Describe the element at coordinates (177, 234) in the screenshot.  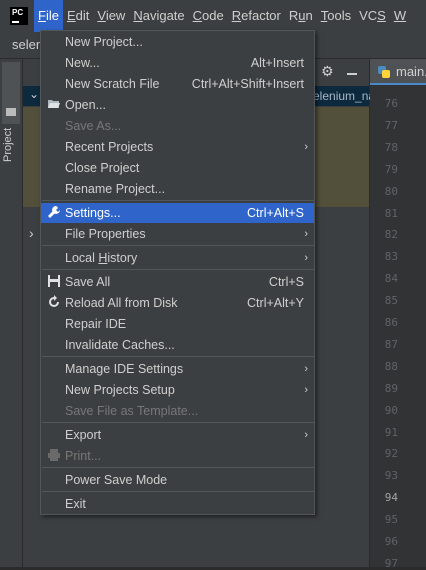
I see `menu-item-file-properties: File Properties ›` at that location.